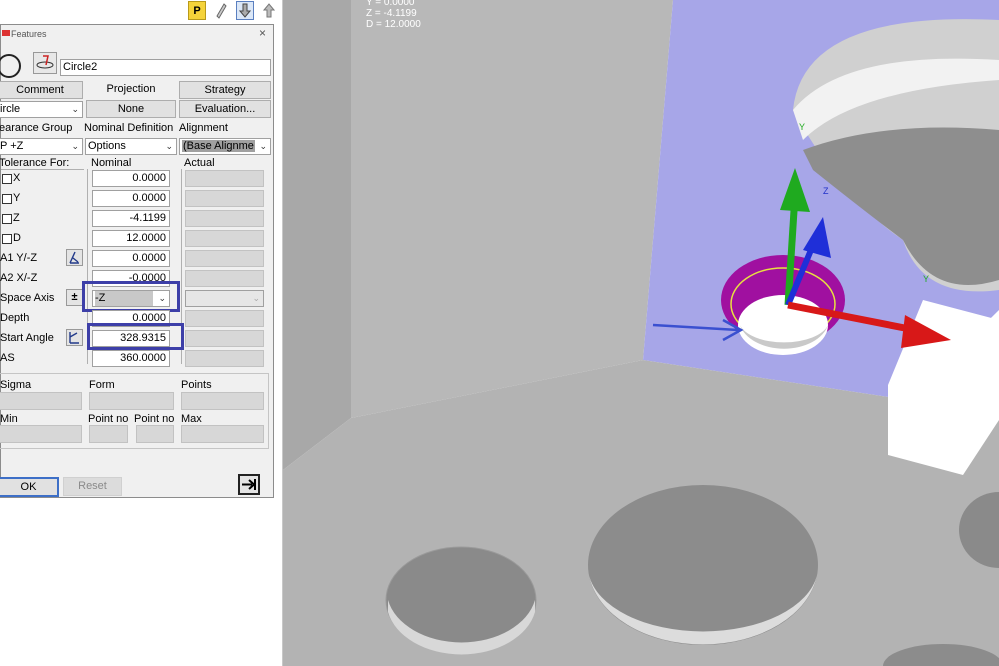 The width and height of the screenshot is (999, 666). What do you see at coordinates (131, 218) in the screenshot?
I see `nominal-z-field: -4.1199` at bounding box center [131, 218].